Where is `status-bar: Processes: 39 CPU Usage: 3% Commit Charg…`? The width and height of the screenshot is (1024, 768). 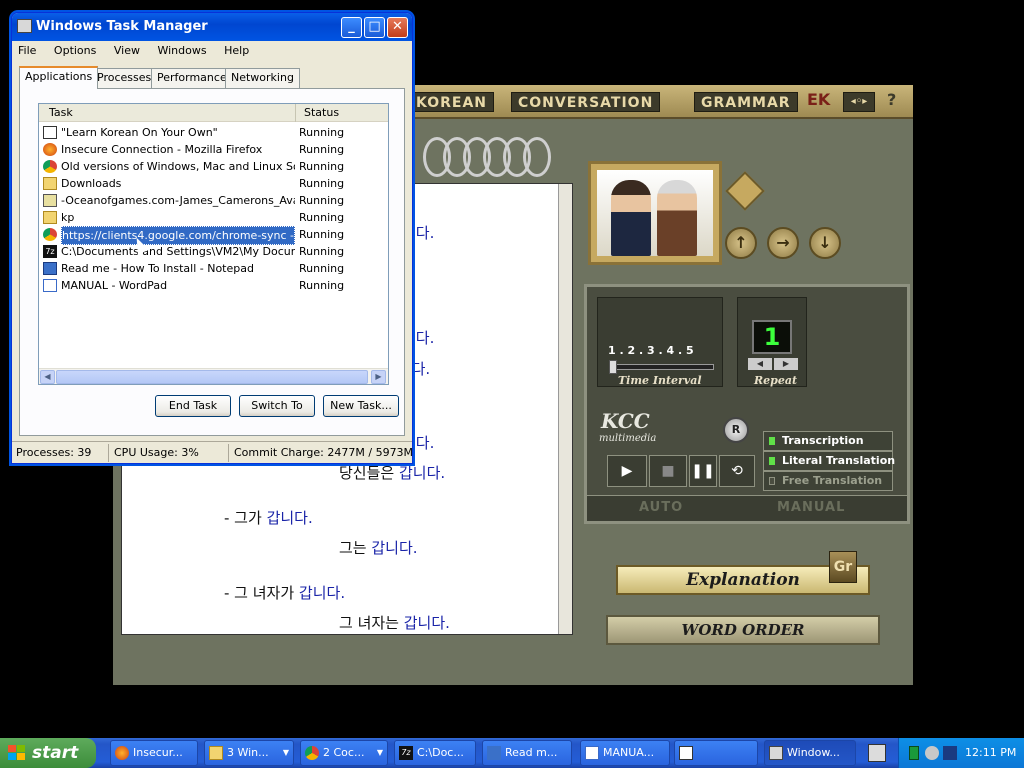 status-bar: Processes: 39 CPU Usage: 3% Commit Charg… is located at coordinates (212, 452).